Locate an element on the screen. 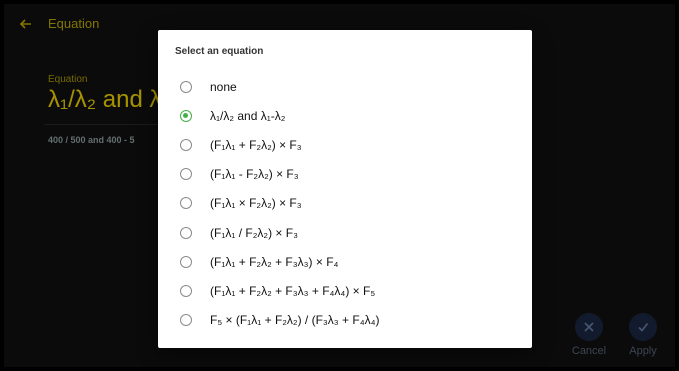 The height and width of the screenshot is (371, 679). option-label: (F₁λ₁ + F₂λ₂ + F₃λ₃) × F₄ is located at coordinates (274, 261).